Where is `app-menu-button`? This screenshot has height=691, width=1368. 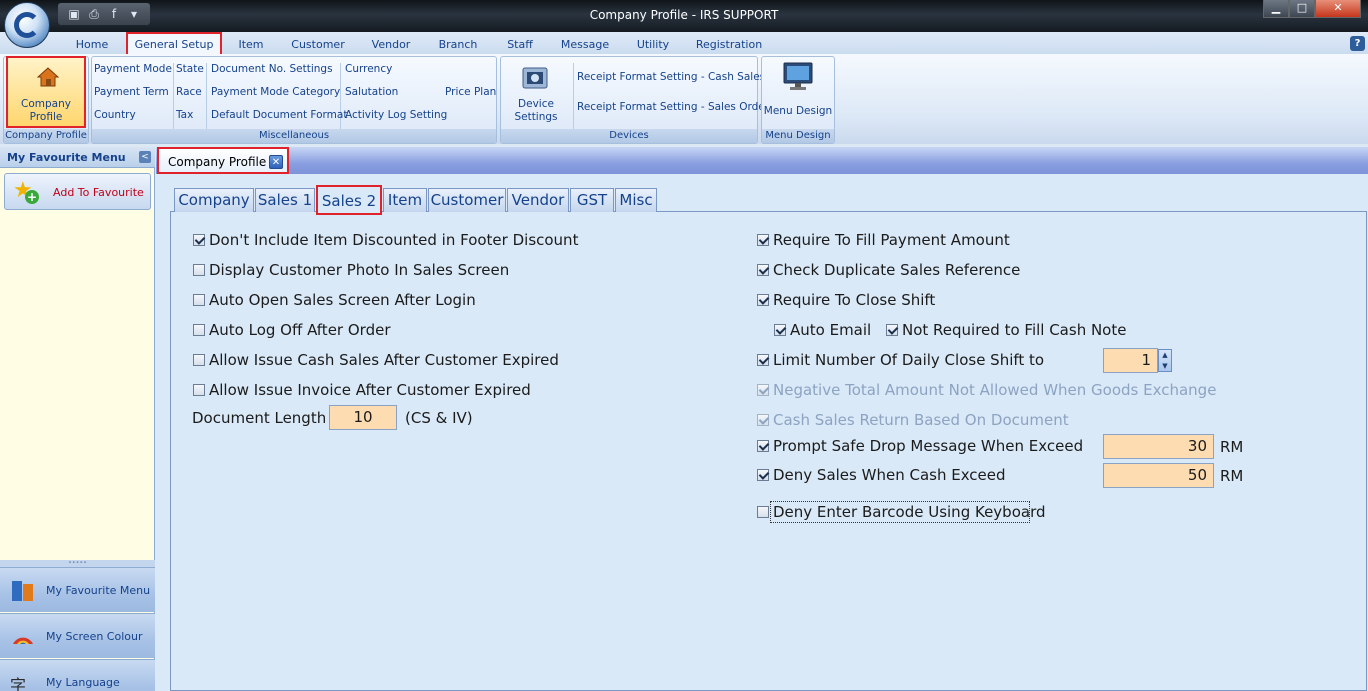 app-menu-button is located at coordinates (27, 25).